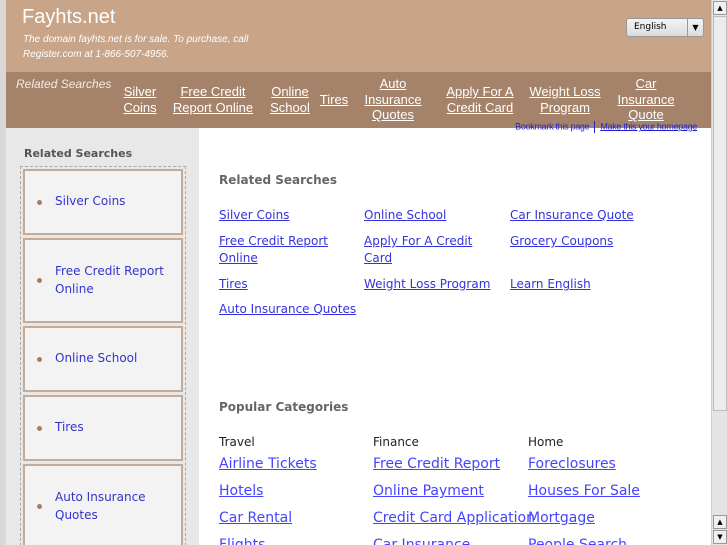  What do you see at coordinates (299, 309) in the screenshot?
I see `related-link: Auto Insurance Quotes` at bounding box center [299, 309].